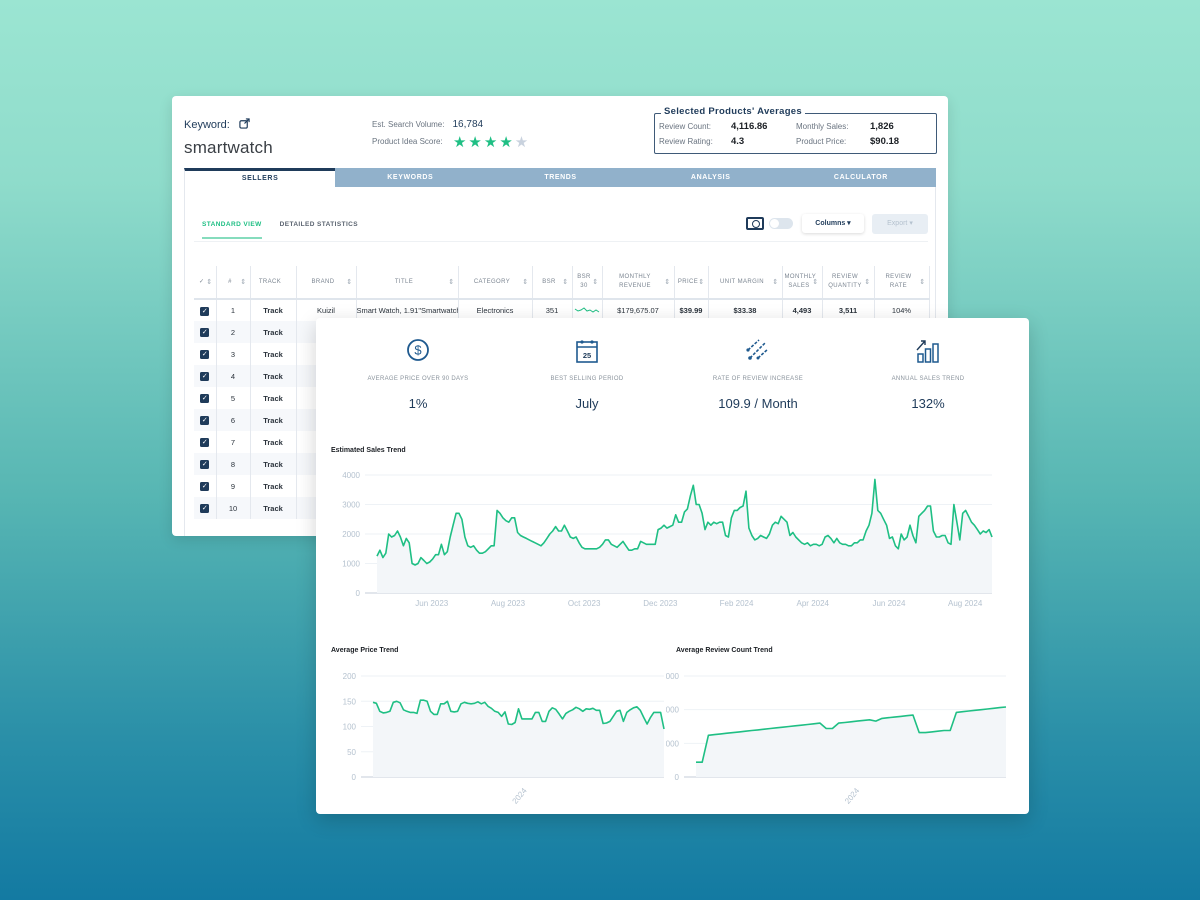 This screenshot has width=1200, height=900. What do you see at coordinates (492, 281) in the screenshot?
I see `column-header-label: CATEGORY` at bounding box center [492, 281].